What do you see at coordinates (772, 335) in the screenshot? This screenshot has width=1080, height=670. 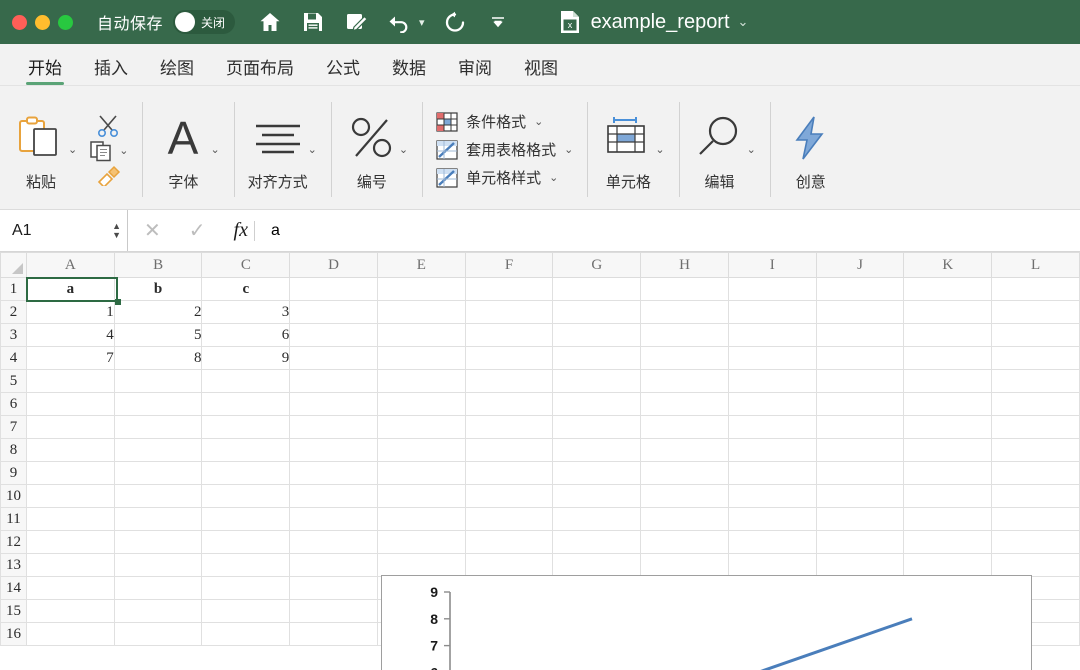 I see `cell-i3` at bounding box center [772, 335].